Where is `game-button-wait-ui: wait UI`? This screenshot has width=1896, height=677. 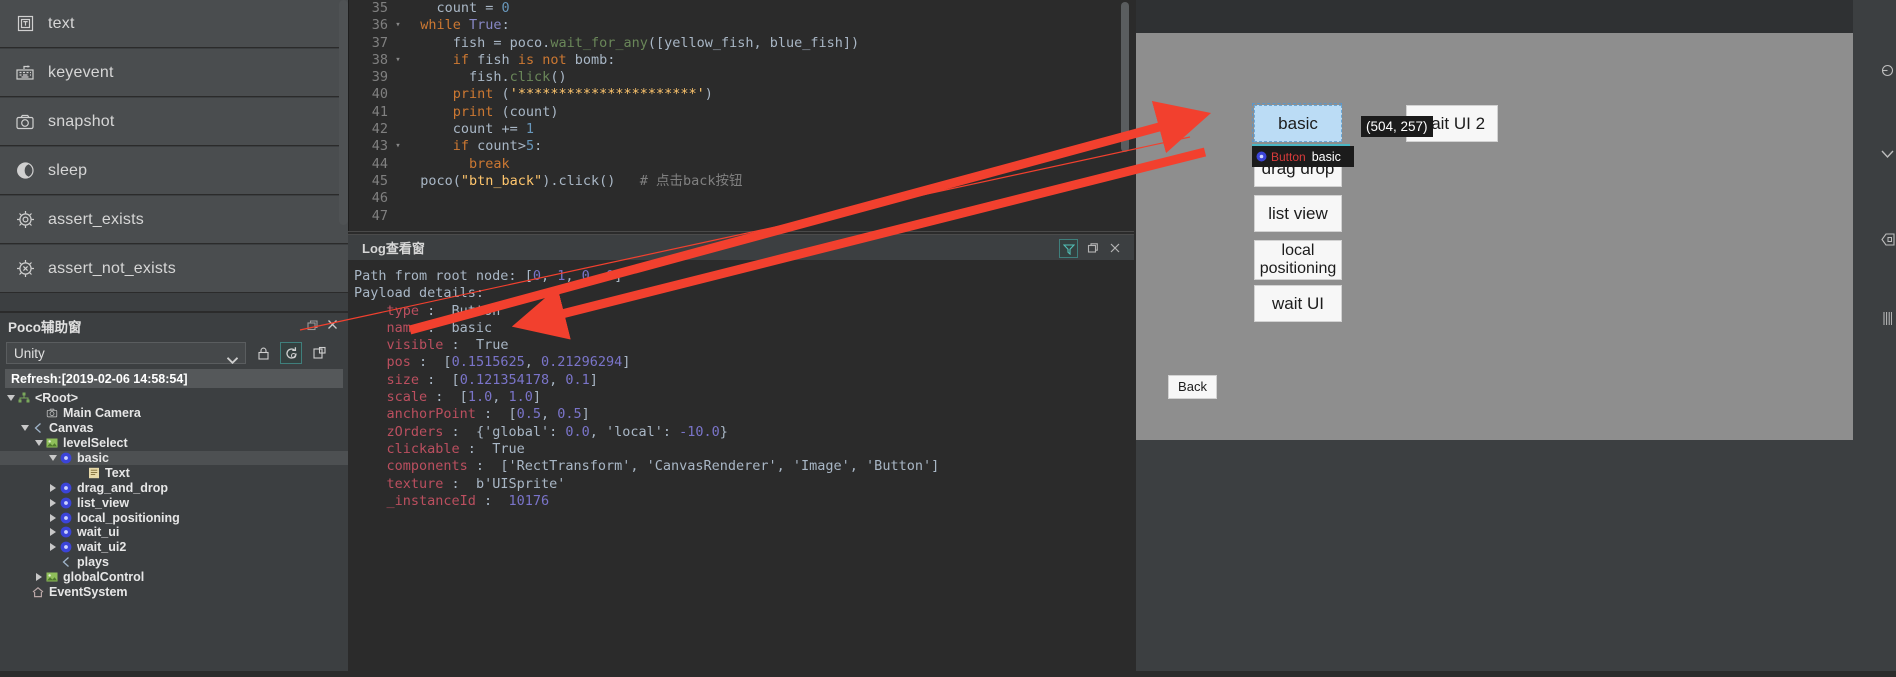
game-button-wait-ui: wait UI is located at coordinates (1298, 303).